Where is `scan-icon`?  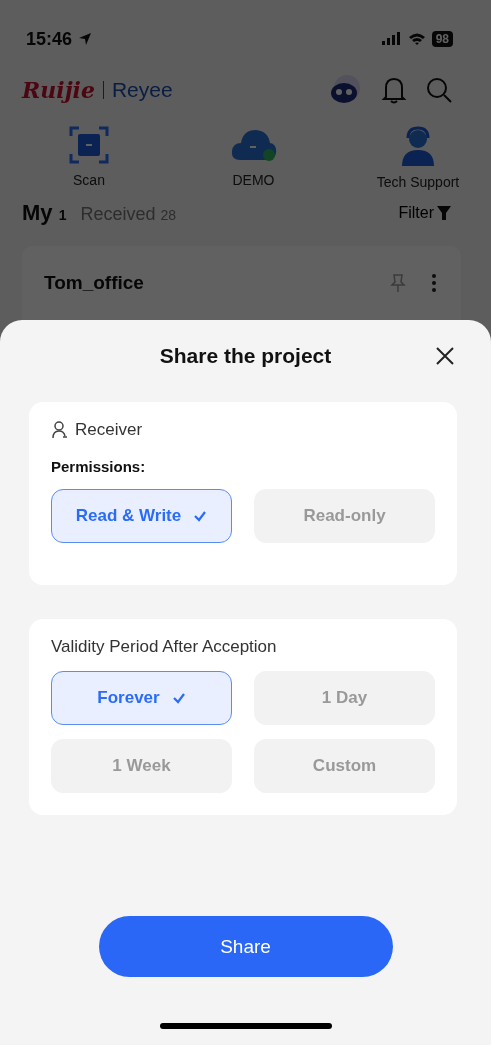 scan-icon is located at coordinates (89, 145).